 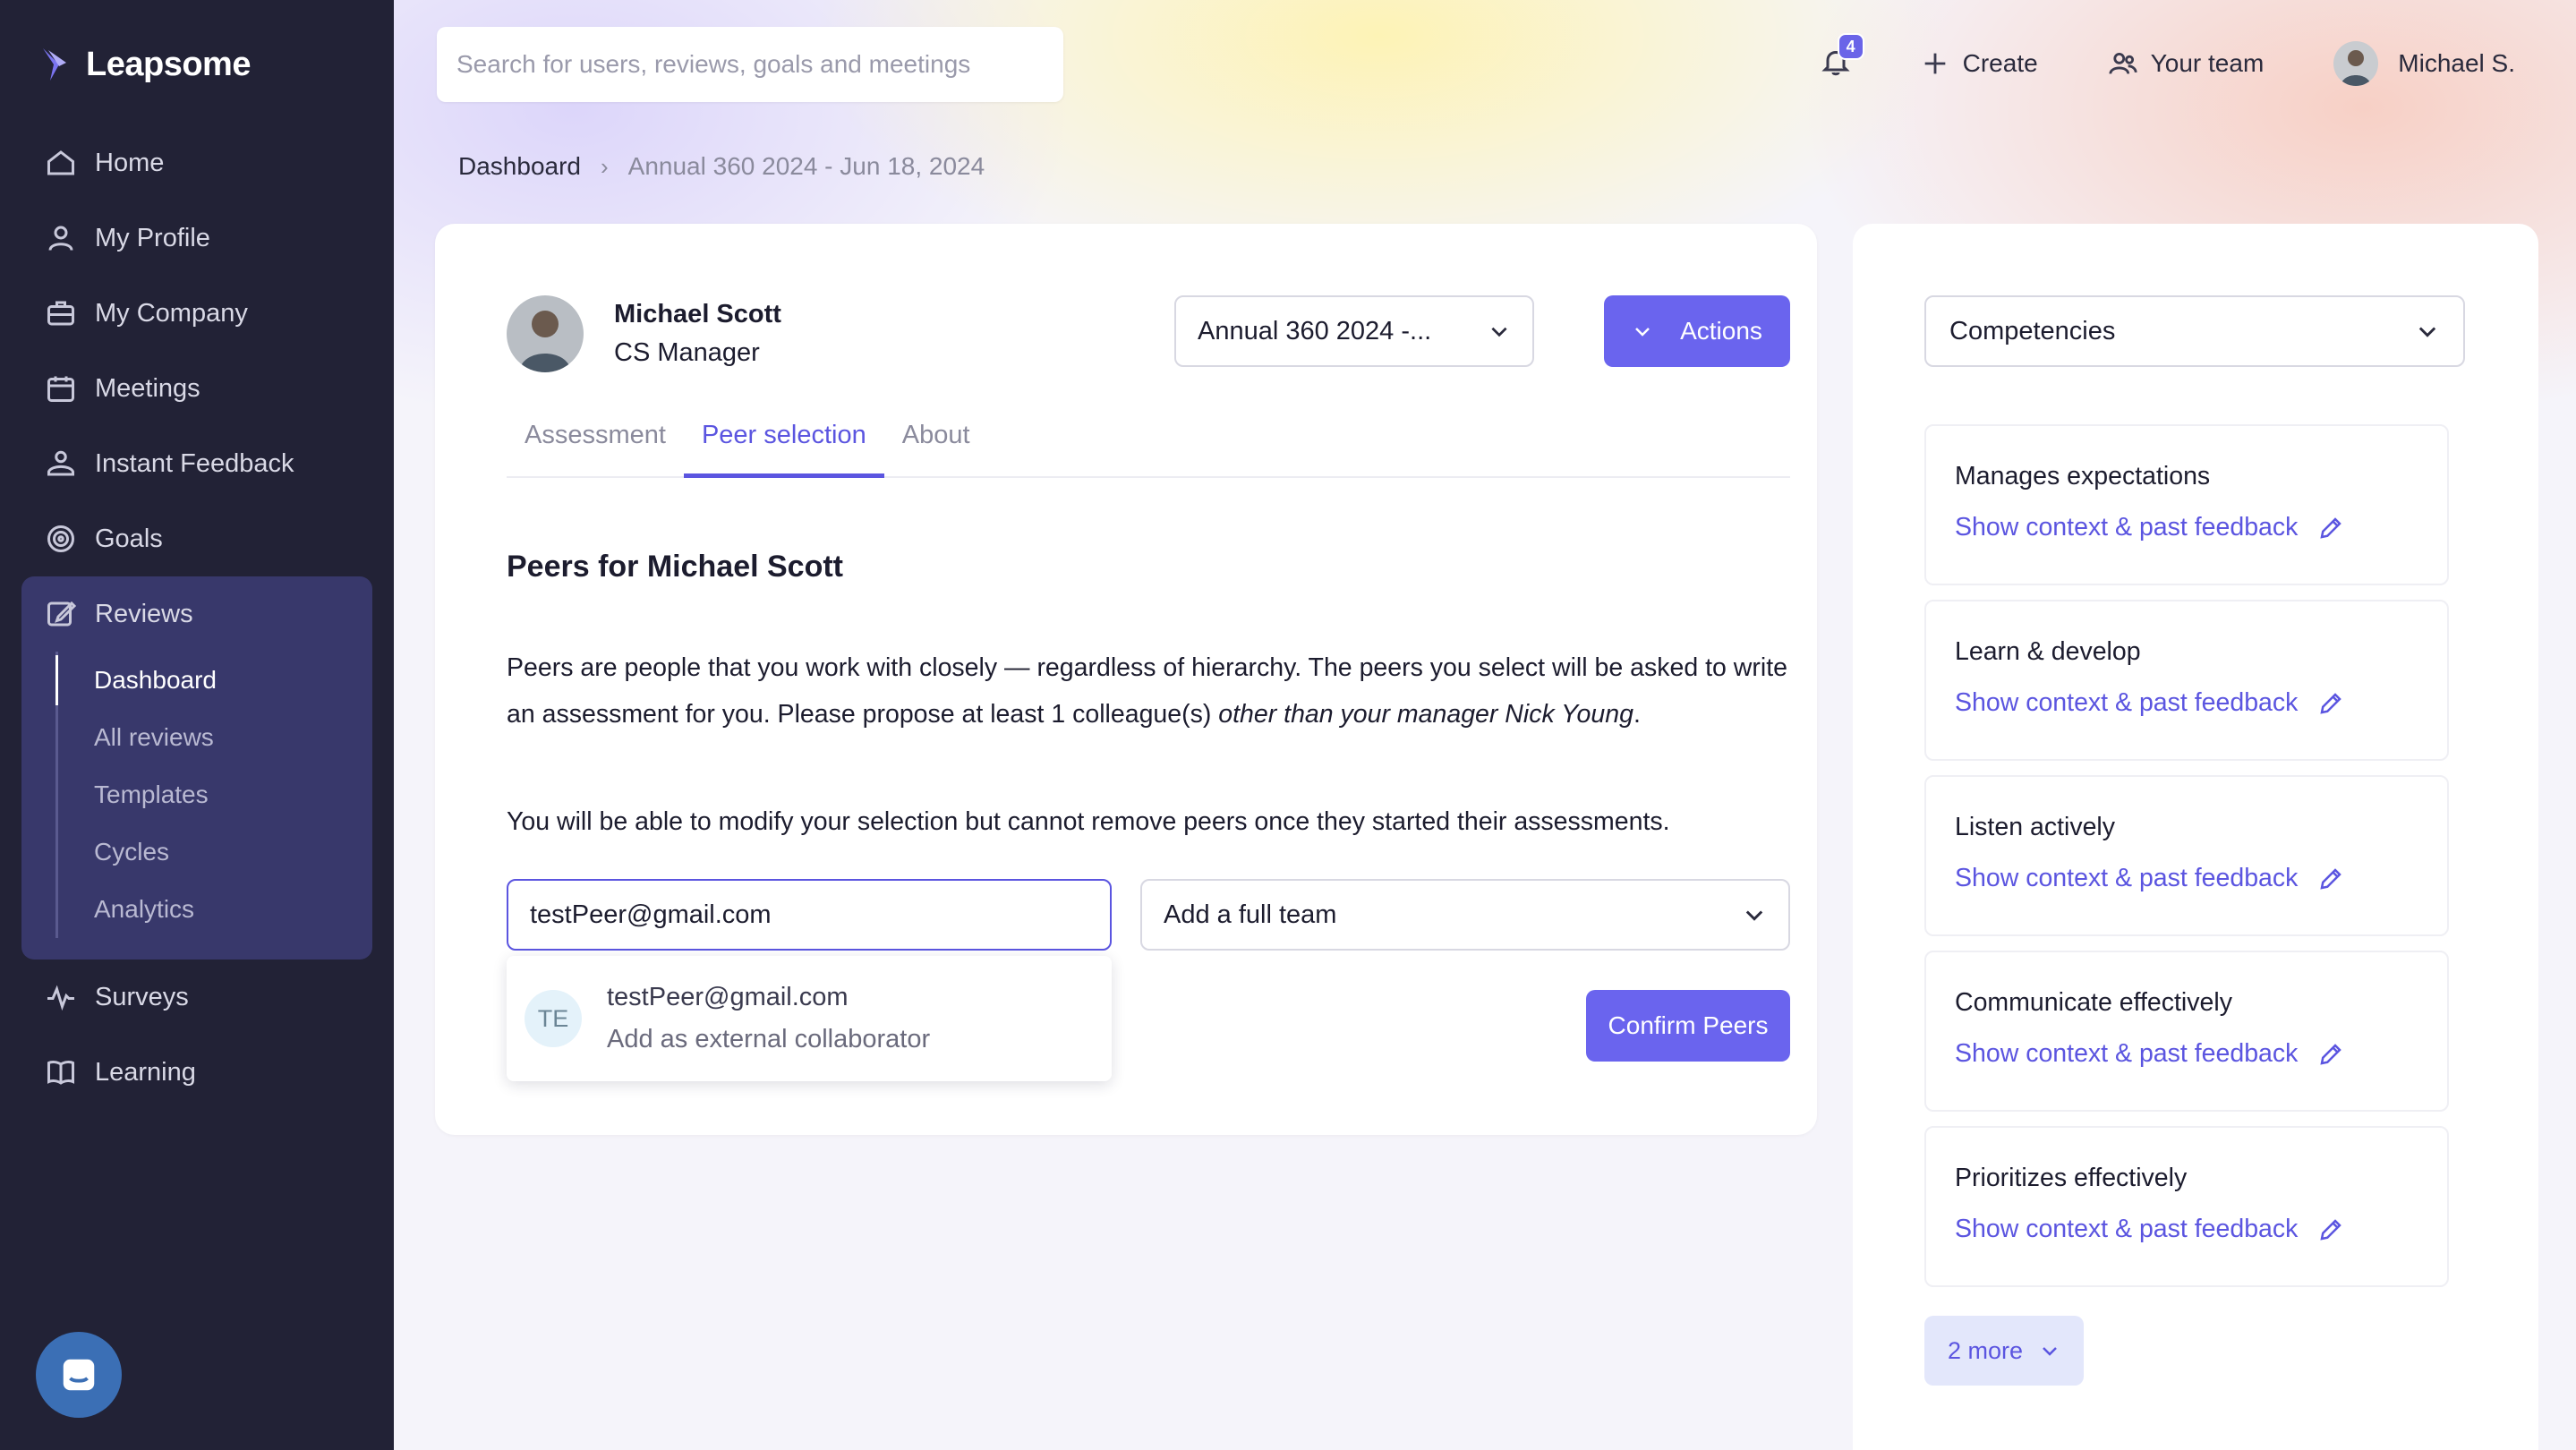 I want to click on avatar, so click(x=545, y=333).